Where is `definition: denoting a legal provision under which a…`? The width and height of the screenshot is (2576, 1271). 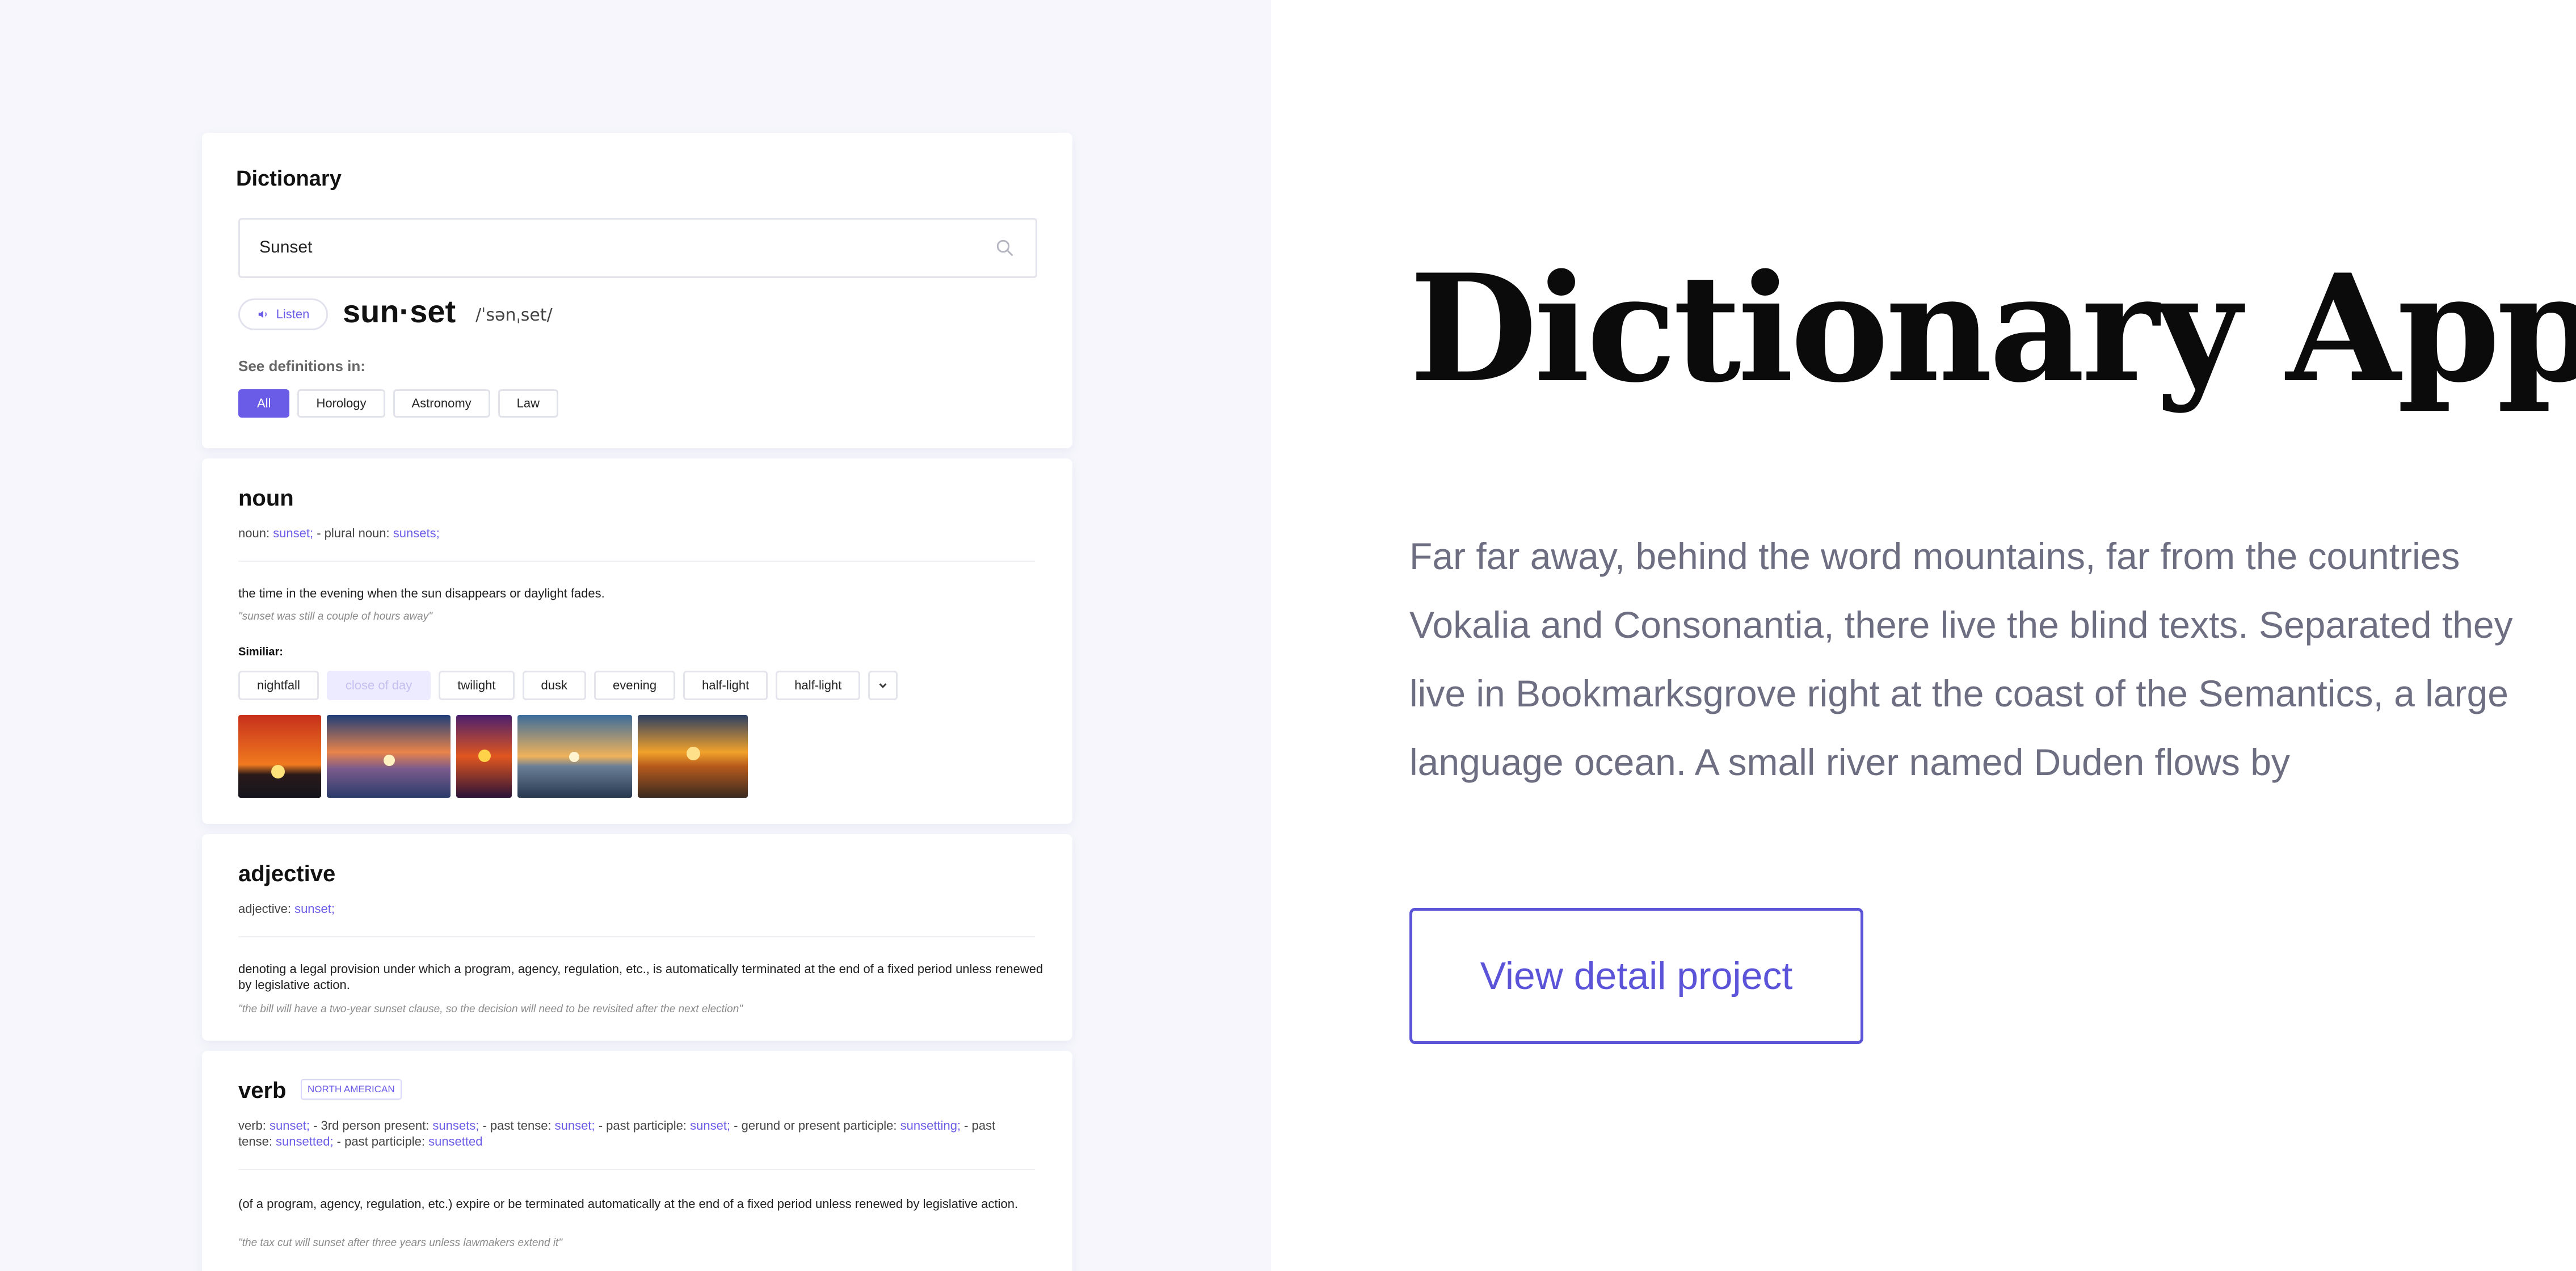
definition: denoting a legal provision under which a… is located at coordinates (640, 977).